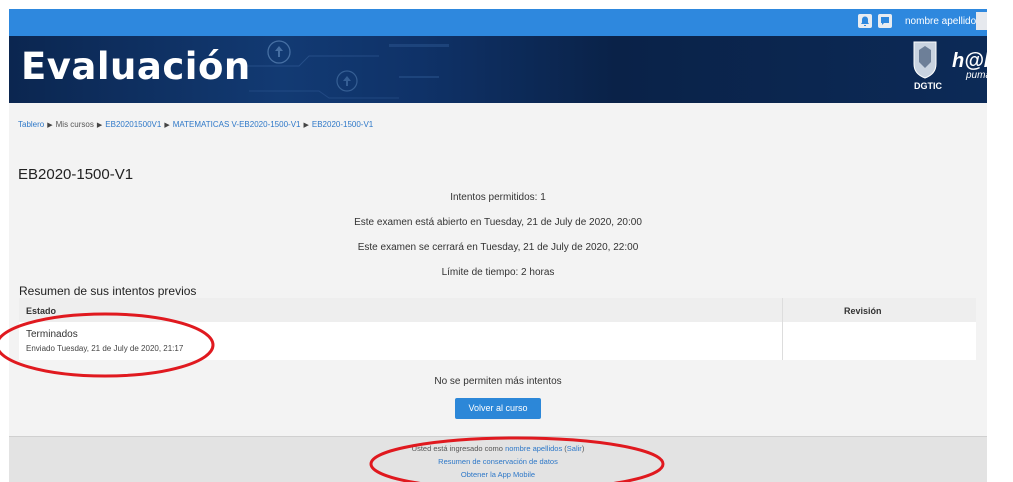  Describe the element at coordinates (885, 21) in the screenshot. I see `messages-icon` at that location.